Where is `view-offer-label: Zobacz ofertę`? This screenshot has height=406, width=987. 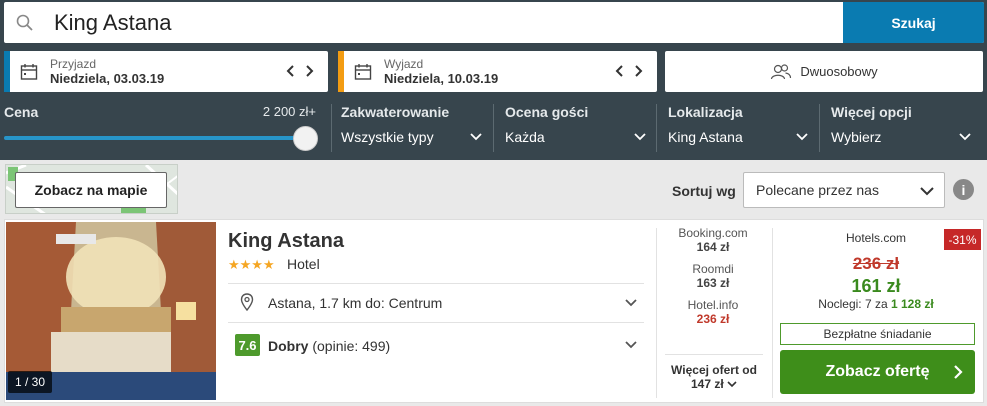 view-offer-label: Zobacz ofertę is located at coordinates (877, 371).